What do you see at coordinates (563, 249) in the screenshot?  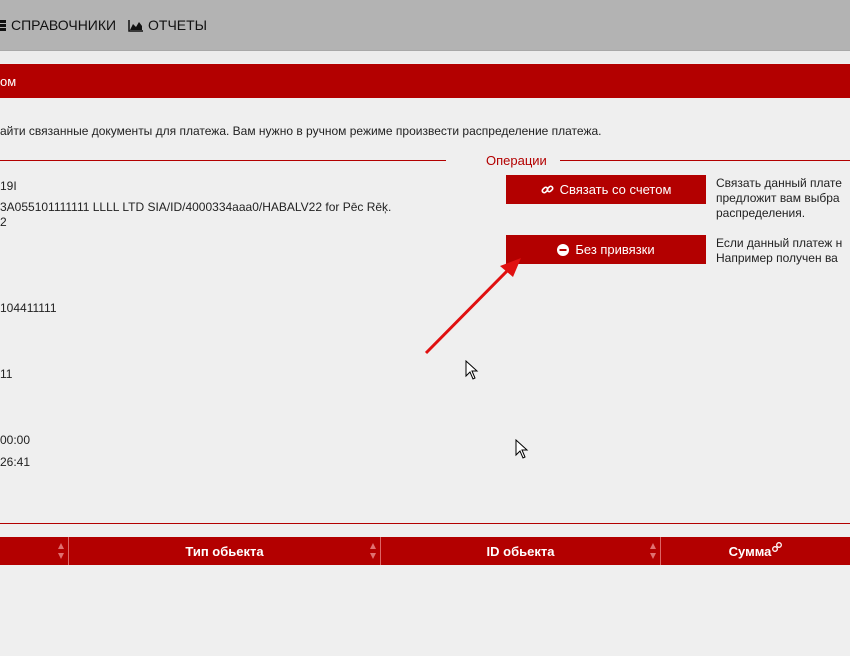 I see `minus-circle-icon` at bounding box center [563, 249].